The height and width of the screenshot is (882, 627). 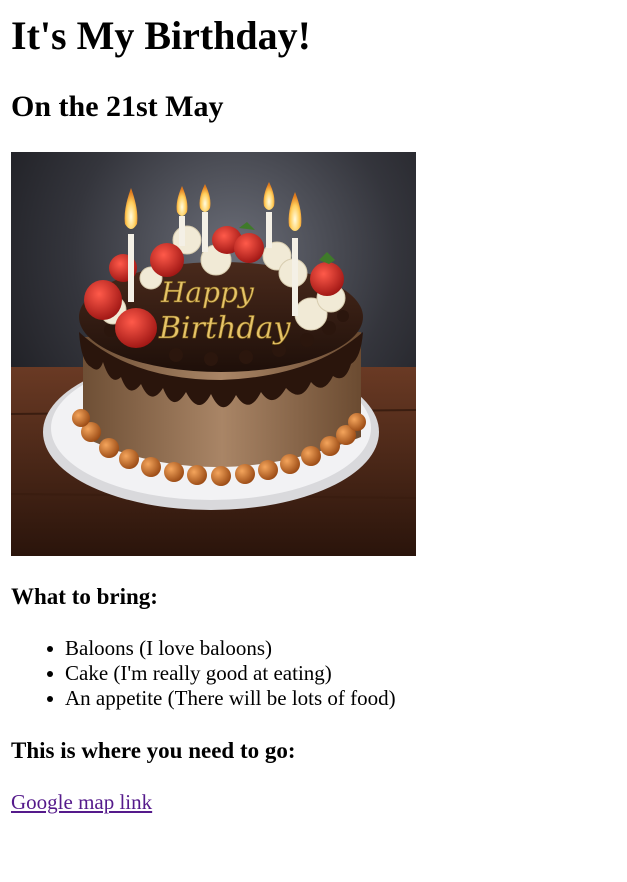 I want to click on list-item-label: Baloons (I love baloons), so click(x=169, y=648).